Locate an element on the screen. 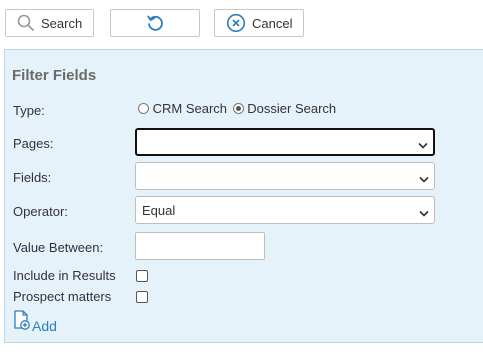 The height and width of the screenshot is (355, 483). prospect-matters-label: Prospect matters is located at coordinates (62, 296).